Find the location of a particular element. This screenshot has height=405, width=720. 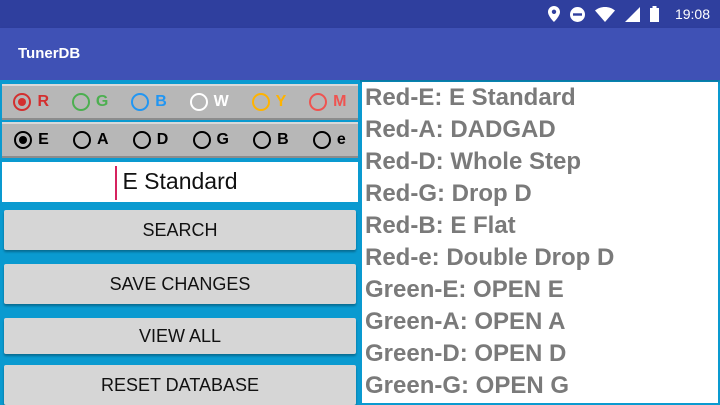

color-option: B is located at coordinates (149, 102).